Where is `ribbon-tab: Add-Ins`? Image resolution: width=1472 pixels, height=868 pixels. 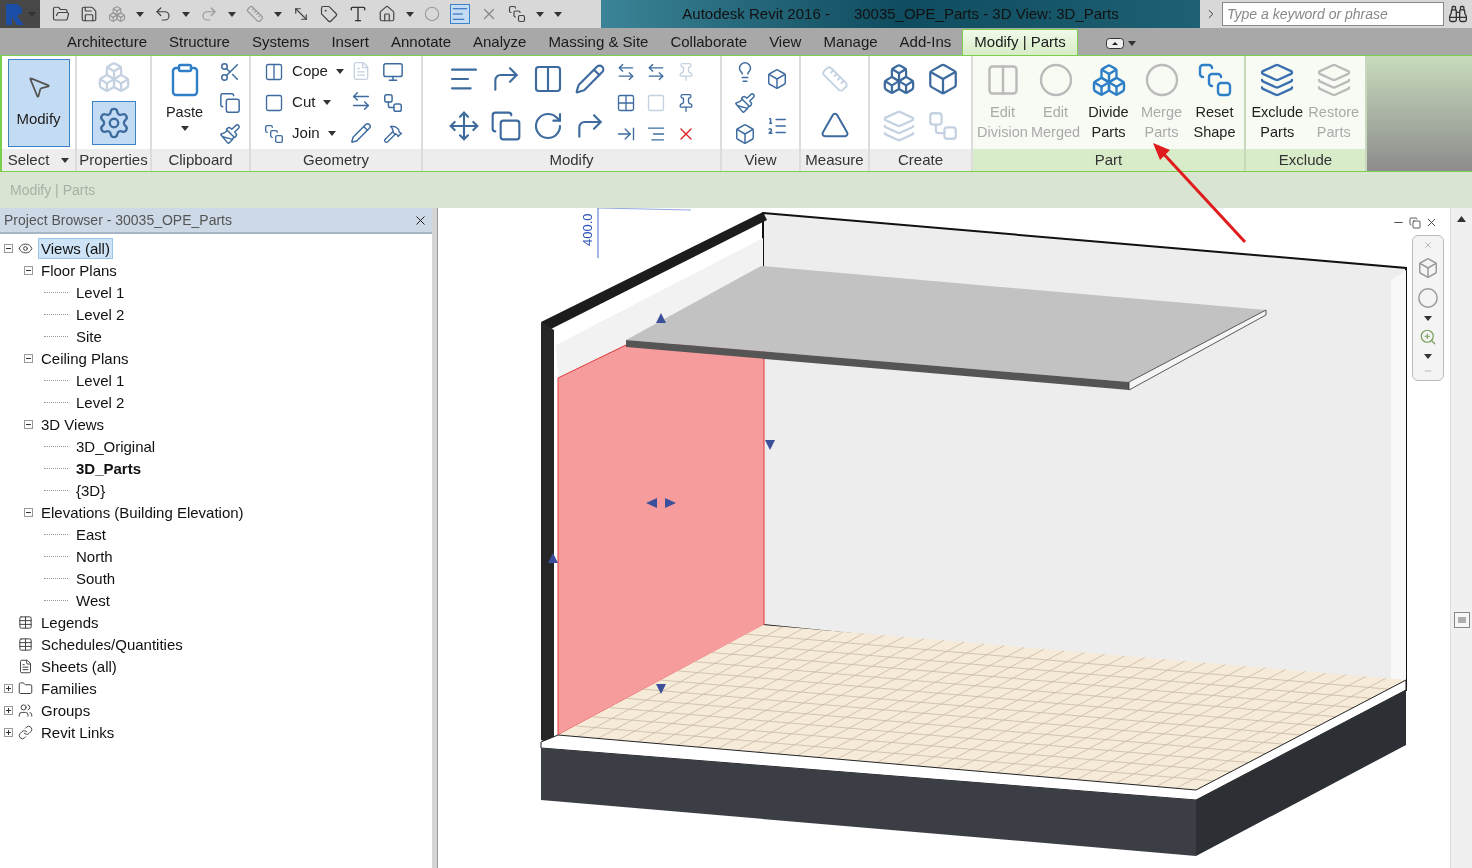
ribbon-tab: Add-Ins is located at coordinates (925, 42).